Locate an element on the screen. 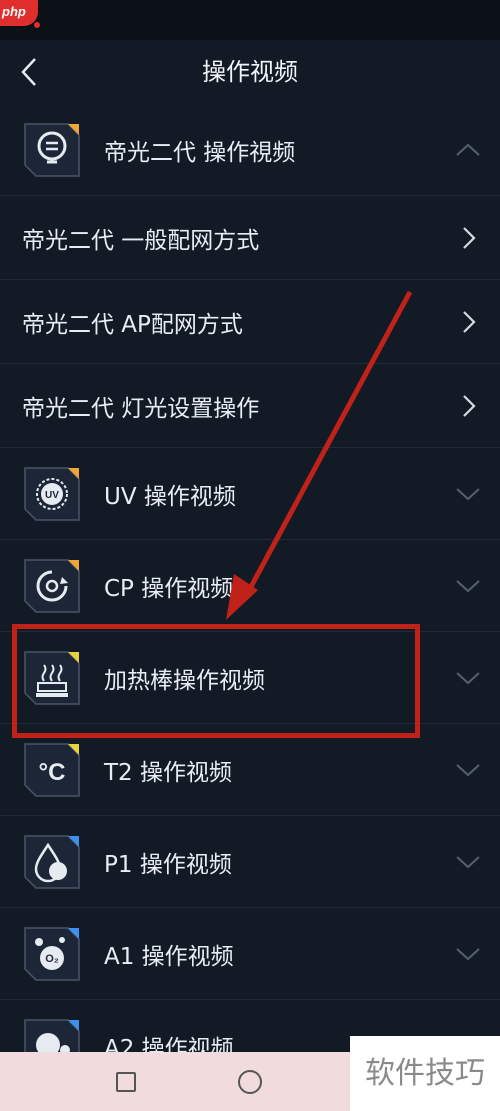  page-title: 操作视频 is located at coordinates (250, 72).